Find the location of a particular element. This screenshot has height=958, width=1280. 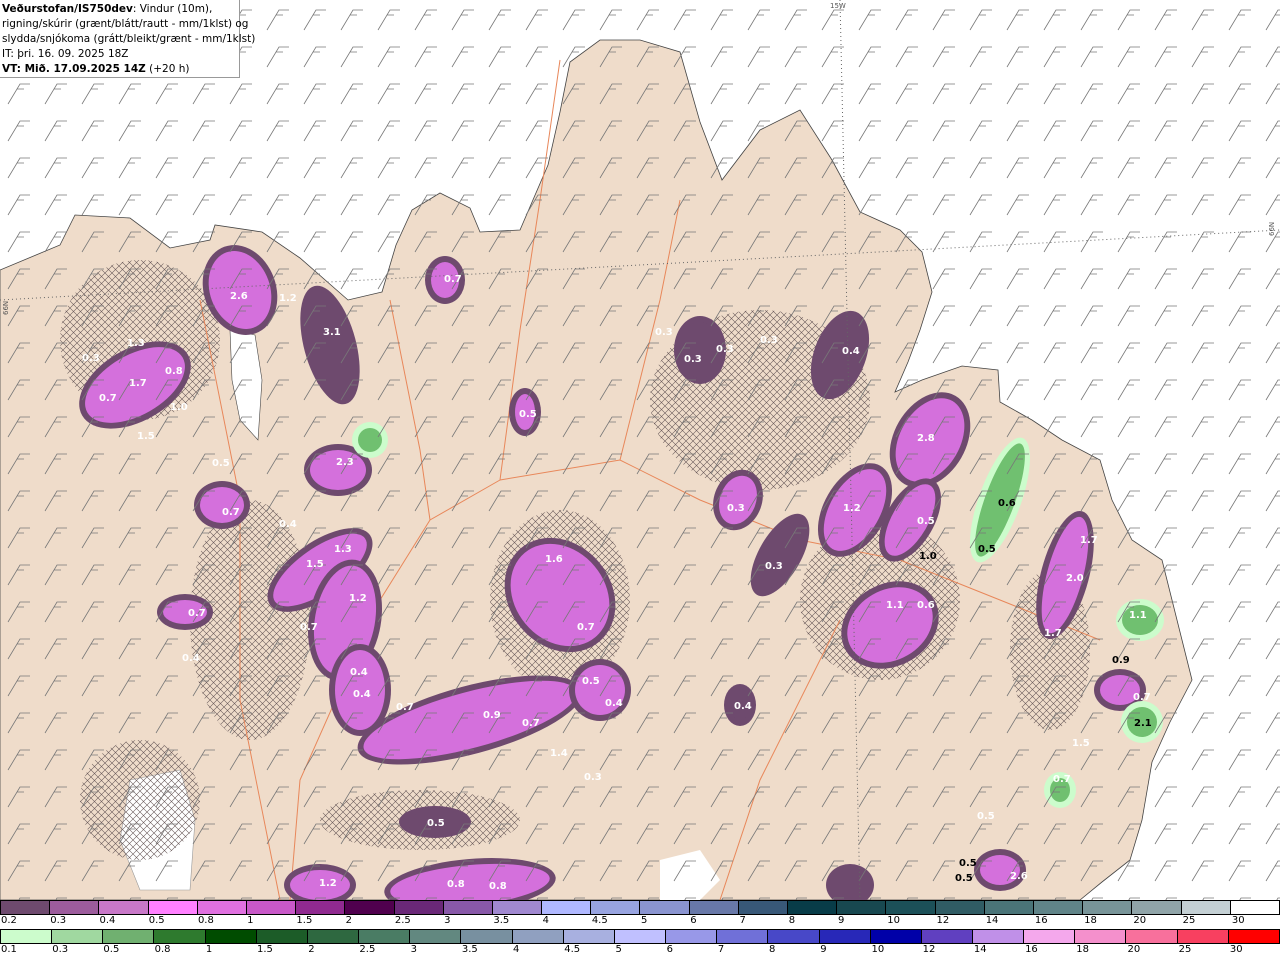

colorbar-tick: 14 is located at coordinates (980, 949).